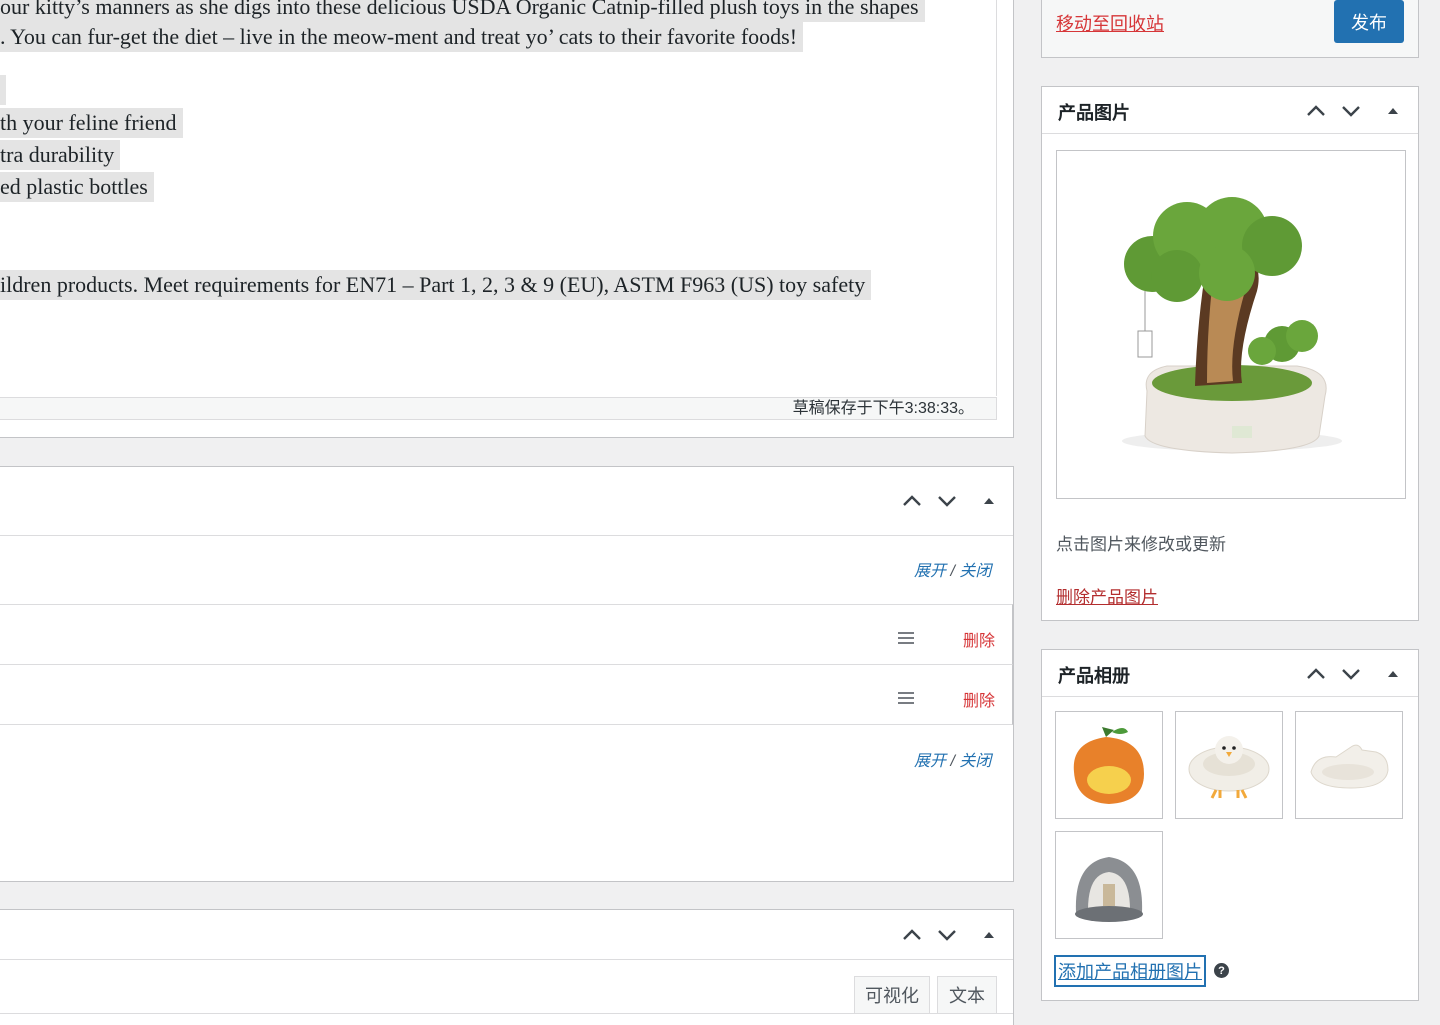  I want to click on attributes-box-header, so click(506, 501).